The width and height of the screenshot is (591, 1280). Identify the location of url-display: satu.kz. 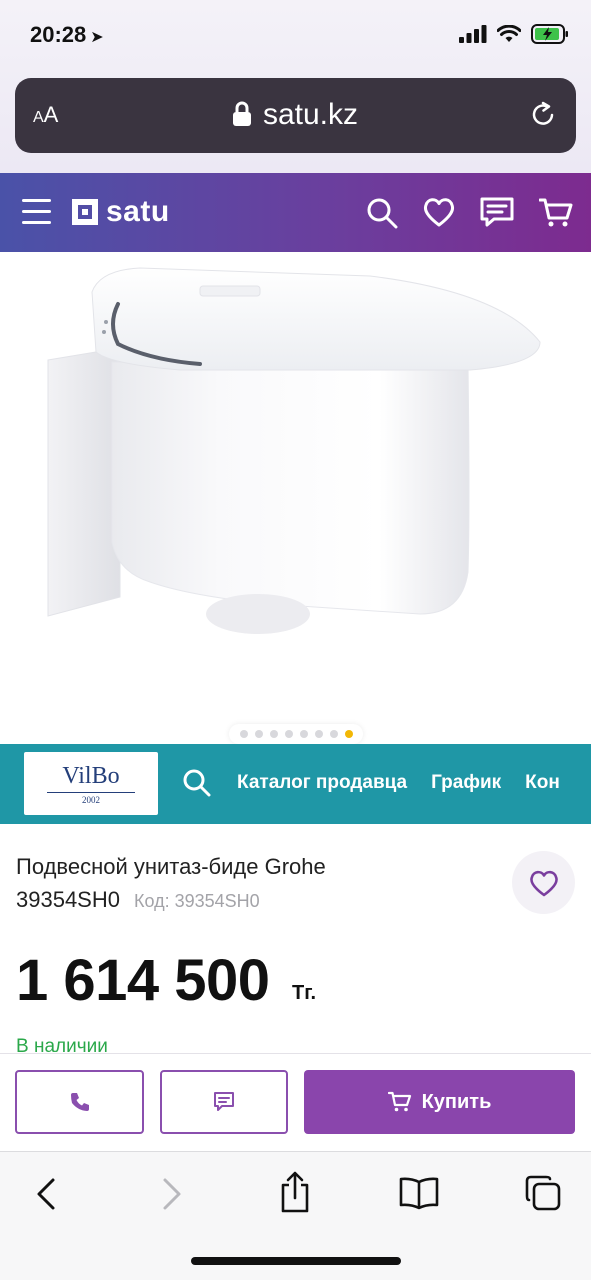
(295, 115).